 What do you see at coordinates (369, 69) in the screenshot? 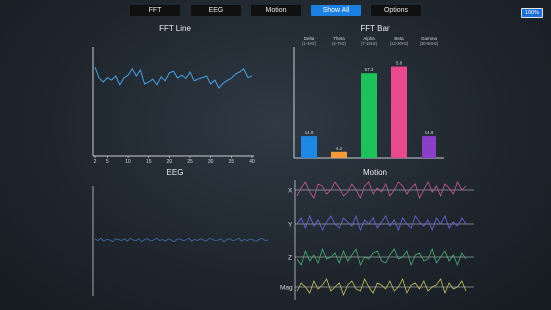
I see `fft-bar-value-label: 57.3` at bounding box center [369, 69].